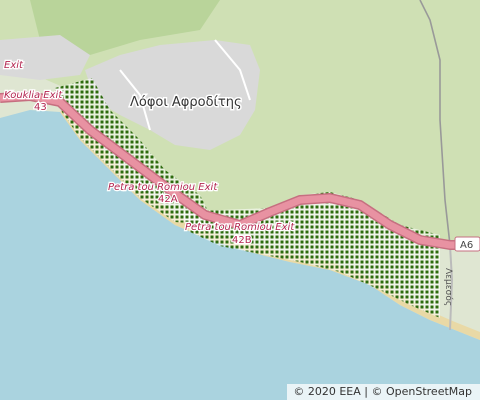 This screenshot has width=480, height=400. Describe the element at coordinates (40, 107) in the screenshot. I see `exit-number-kouklia: 43` at that location.